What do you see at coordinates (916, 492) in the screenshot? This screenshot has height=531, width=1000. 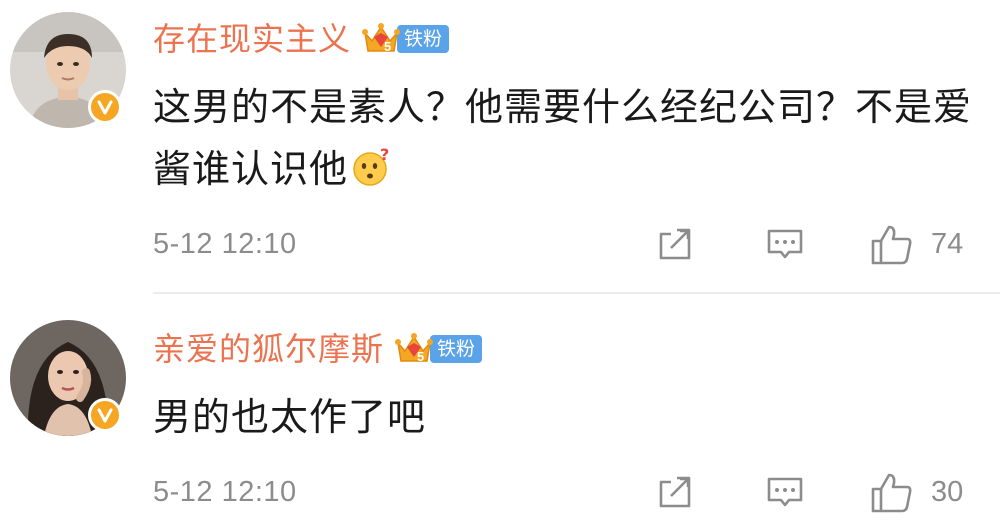 I see `like-button: 30` at bounding box center [916, 492].